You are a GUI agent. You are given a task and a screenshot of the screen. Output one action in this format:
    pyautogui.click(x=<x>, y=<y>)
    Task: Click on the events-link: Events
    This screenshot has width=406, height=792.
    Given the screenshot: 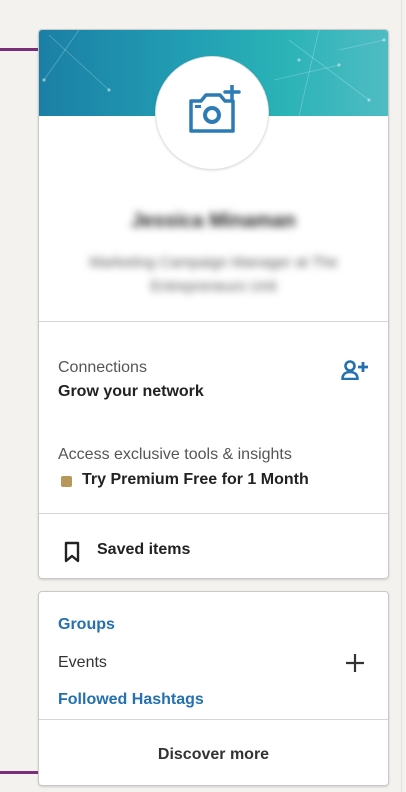 What is the action you would take?
    pyautogui.click(x=82, y=663)
    